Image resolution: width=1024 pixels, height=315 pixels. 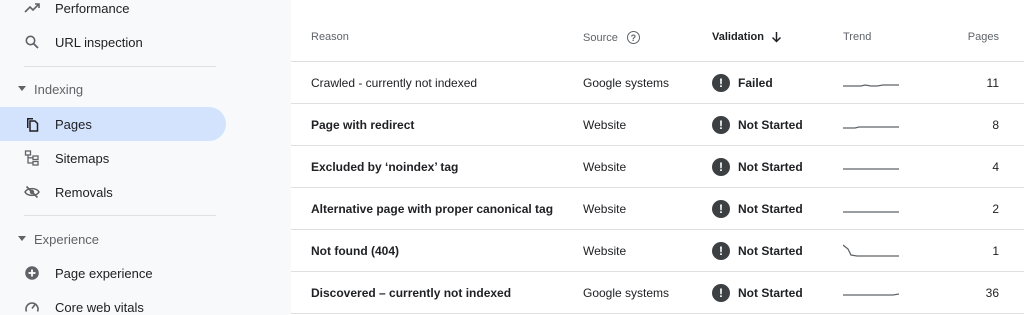 I want to click on column-label: Trend, so click(x=857, y=37).